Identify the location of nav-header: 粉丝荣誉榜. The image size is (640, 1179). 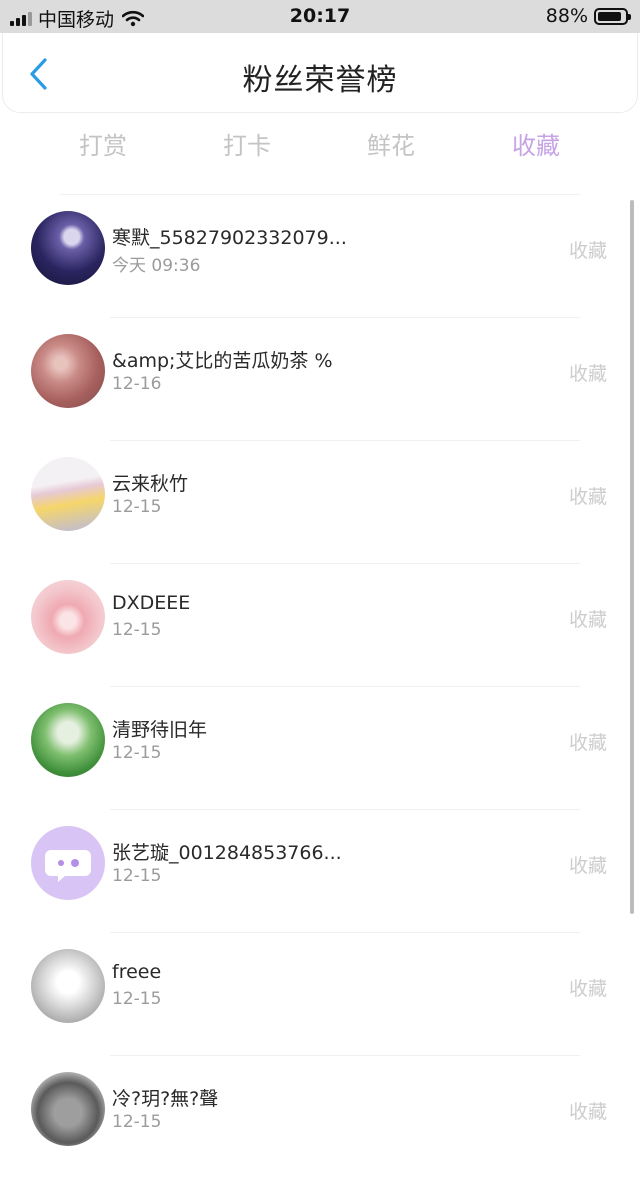
(320, 73).